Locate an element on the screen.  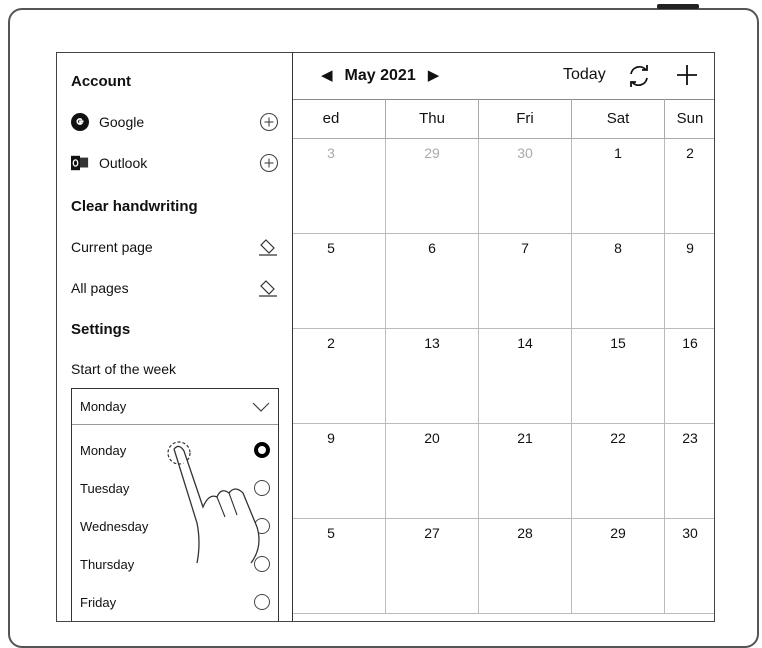
google-icon is located at coordinates (80, 122).